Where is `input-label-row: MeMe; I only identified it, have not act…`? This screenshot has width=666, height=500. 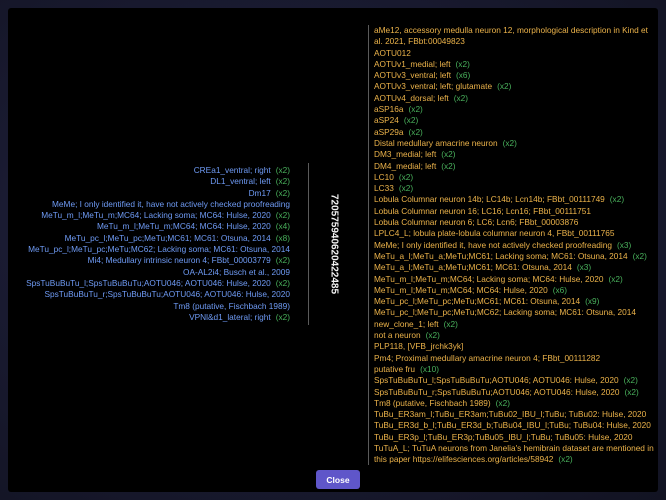
input-label-row: MeMe; I only identified it, have not act… is located at coordinates (171, 204).